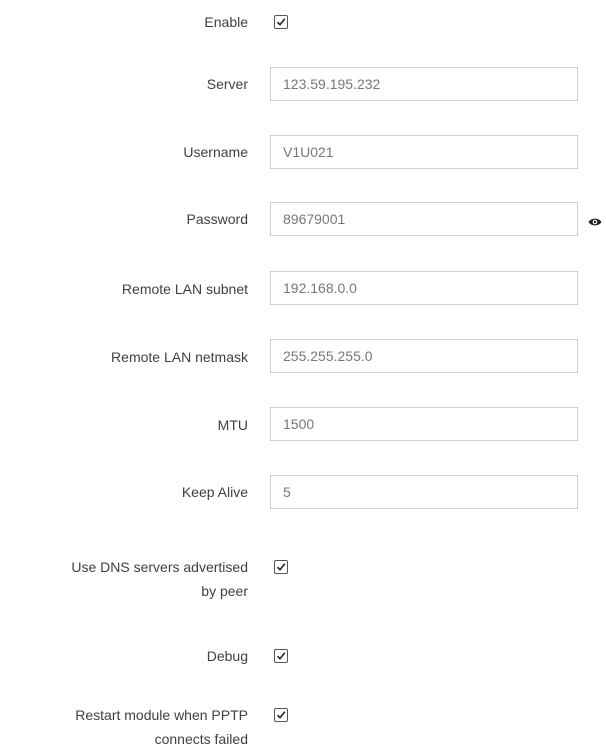 This screenshot has height=752, width=606. What do you see at coordinates (226, 22) in the screenshot?
I see `enable-label: Enable` at bounding box center [226, 22].